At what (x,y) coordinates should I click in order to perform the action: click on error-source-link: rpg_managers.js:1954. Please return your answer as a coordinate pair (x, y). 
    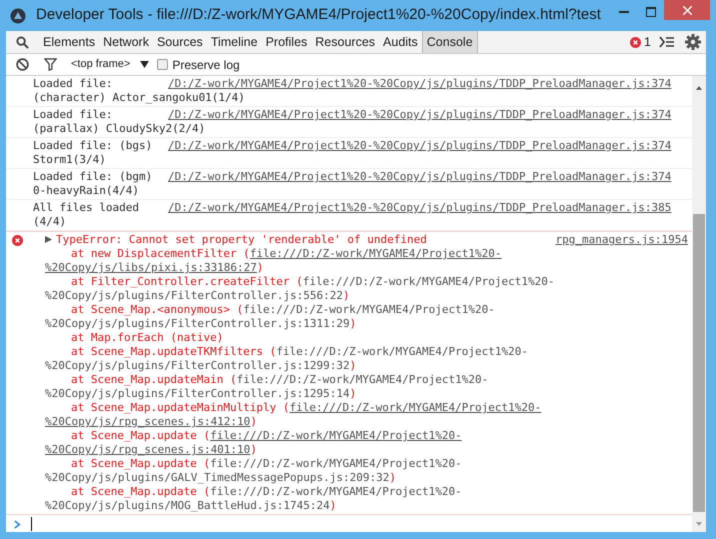
    Looking at the image, I should click on (622, 240).